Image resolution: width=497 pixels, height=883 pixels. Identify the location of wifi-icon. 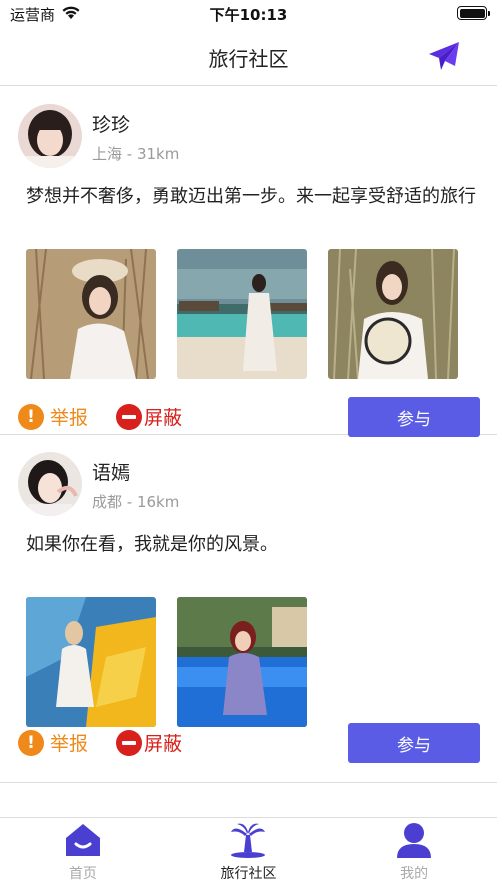
(71, 14).